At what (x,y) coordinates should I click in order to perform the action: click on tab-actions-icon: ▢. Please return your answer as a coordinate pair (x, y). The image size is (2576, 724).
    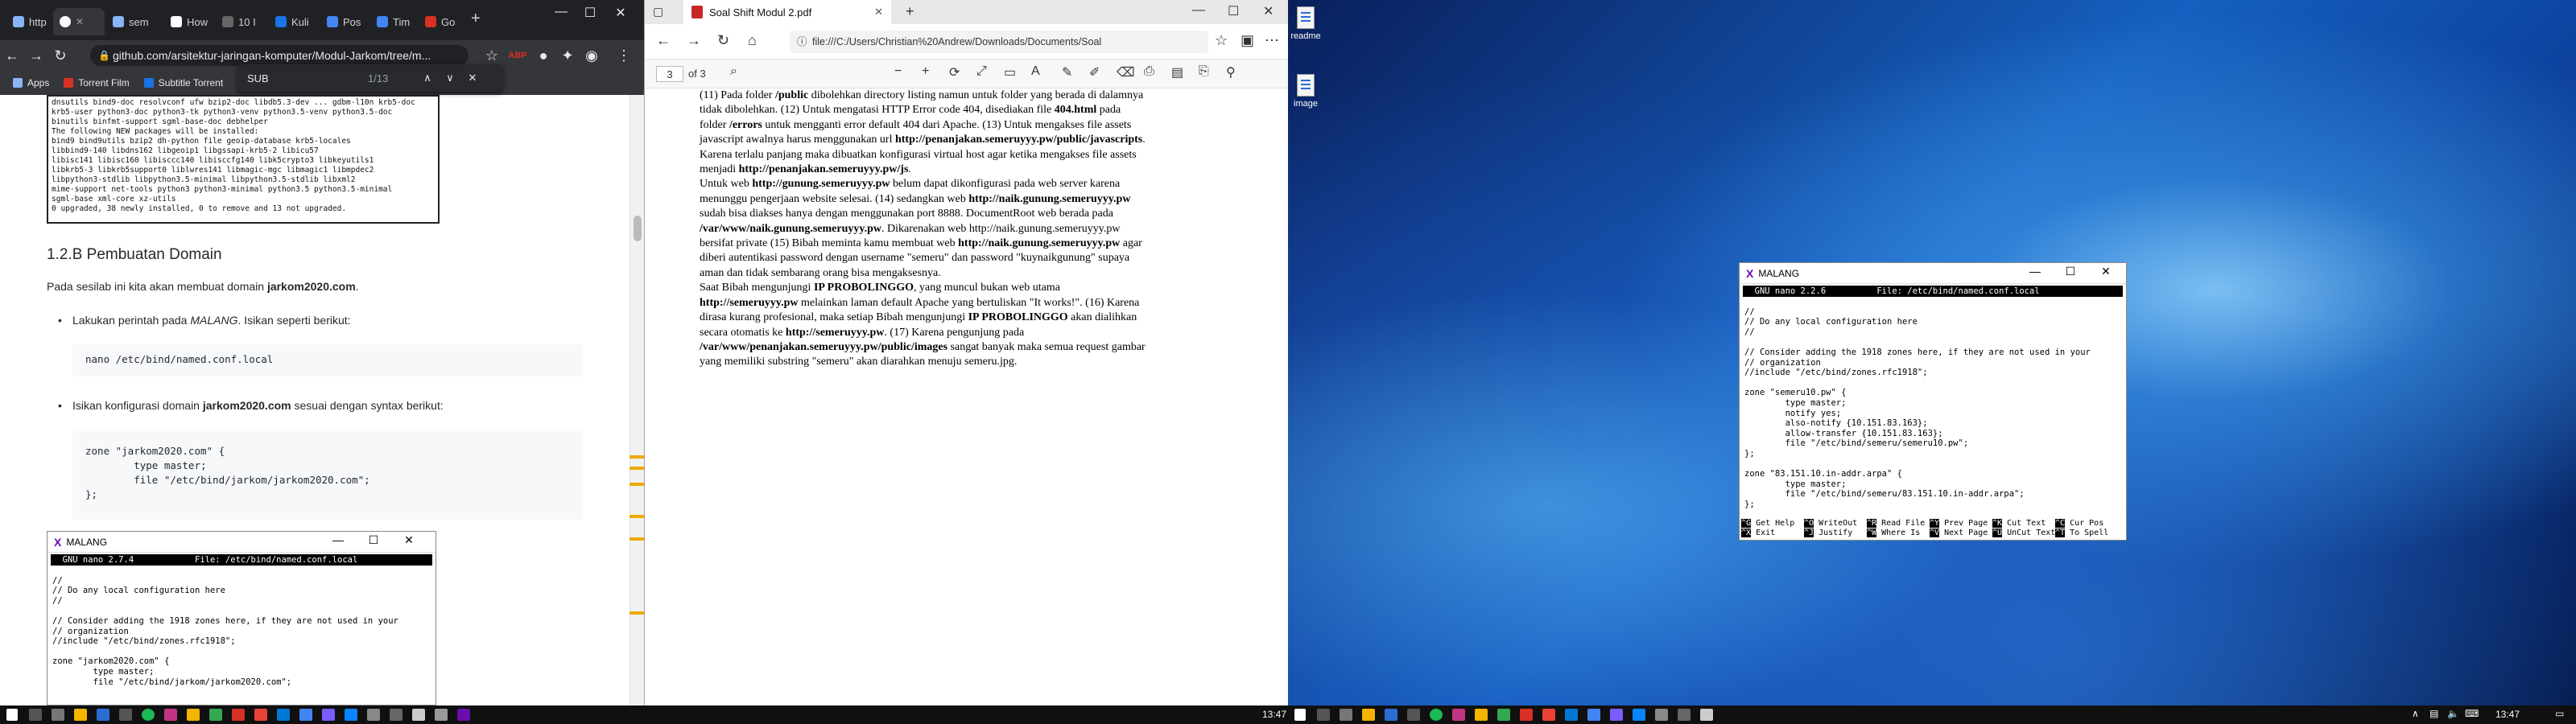
    Looking at the image, I should click on (658, 12).